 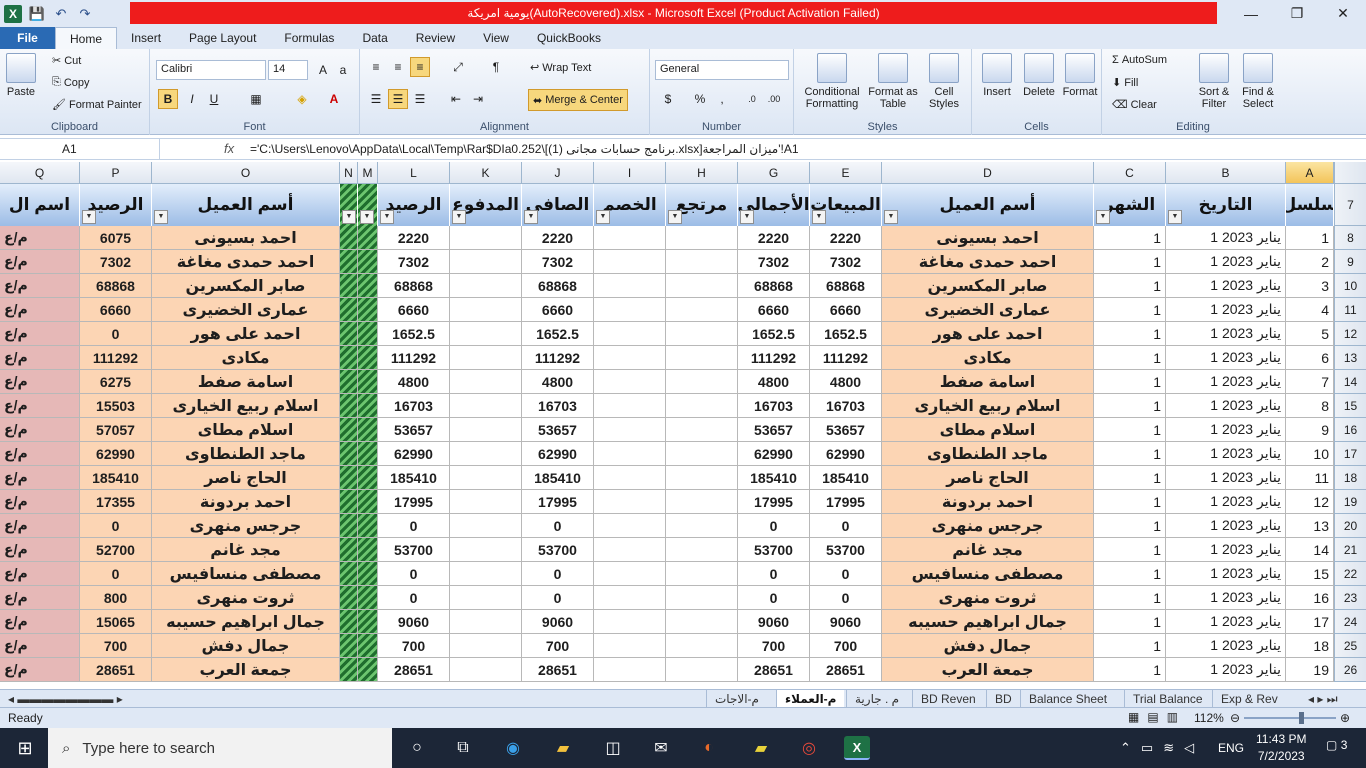 What do you see at coordinates (302, 99) in the screenshot?
I see `fill-color-icon: ◈` at bounding box center [302, 99].